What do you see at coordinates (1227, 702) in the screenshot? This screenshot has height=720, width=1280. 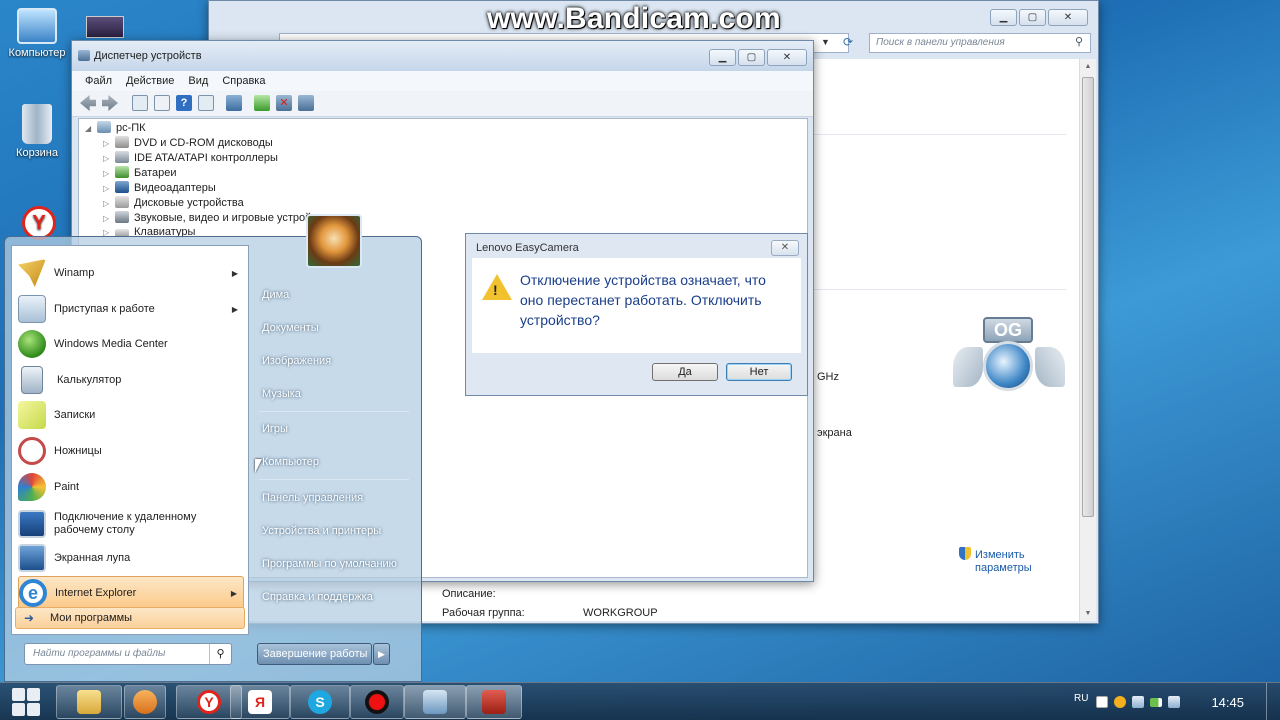 I see `clock: 14:45` at bounding box center [1227, 702].